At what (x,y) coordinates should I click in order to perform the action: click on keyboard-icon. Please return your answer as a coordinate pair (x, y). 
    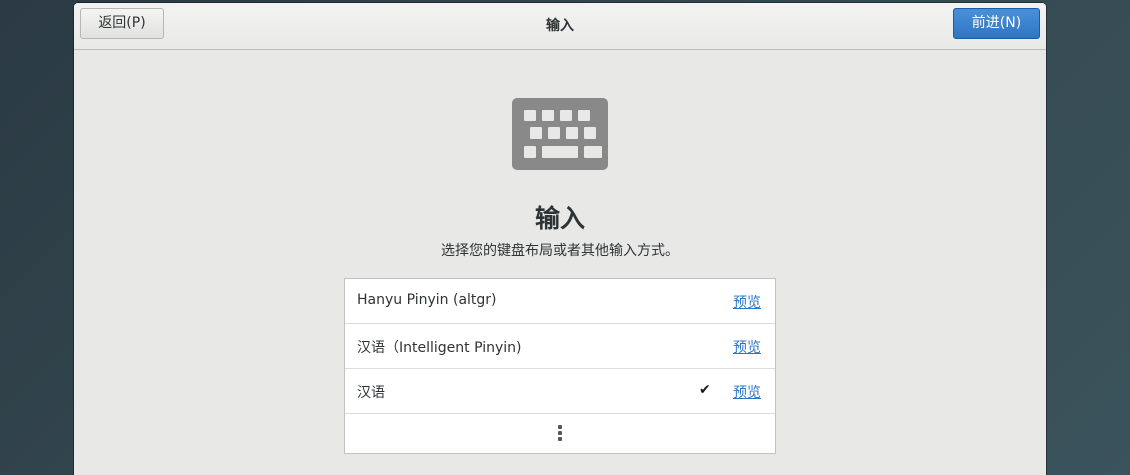
    Looking at the image, I should click on (560, 134).